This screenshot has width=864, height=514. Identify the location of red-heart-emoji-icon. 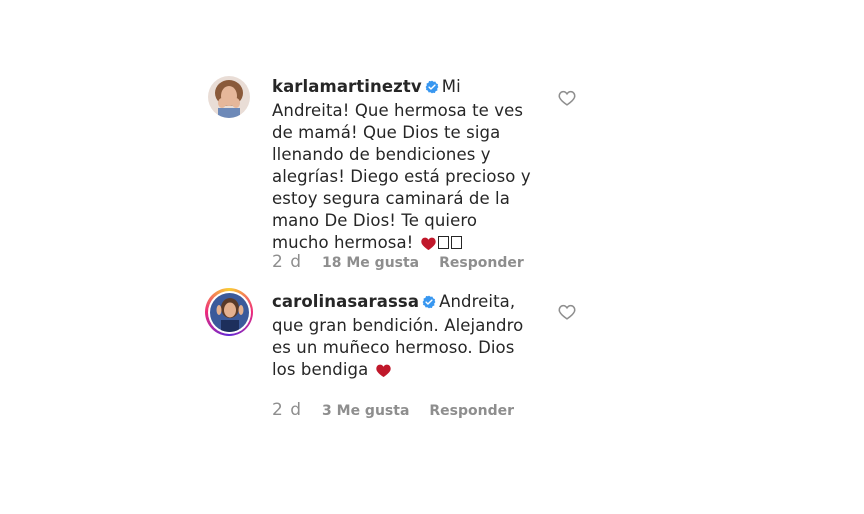
(383, 372).